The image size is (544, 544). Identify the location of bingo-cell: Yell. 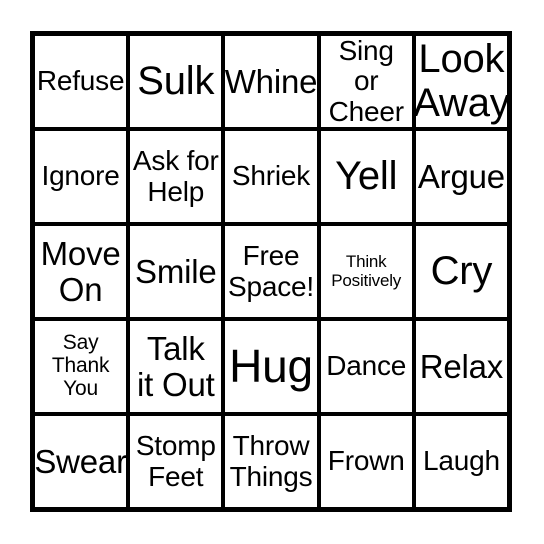
(366, 176).